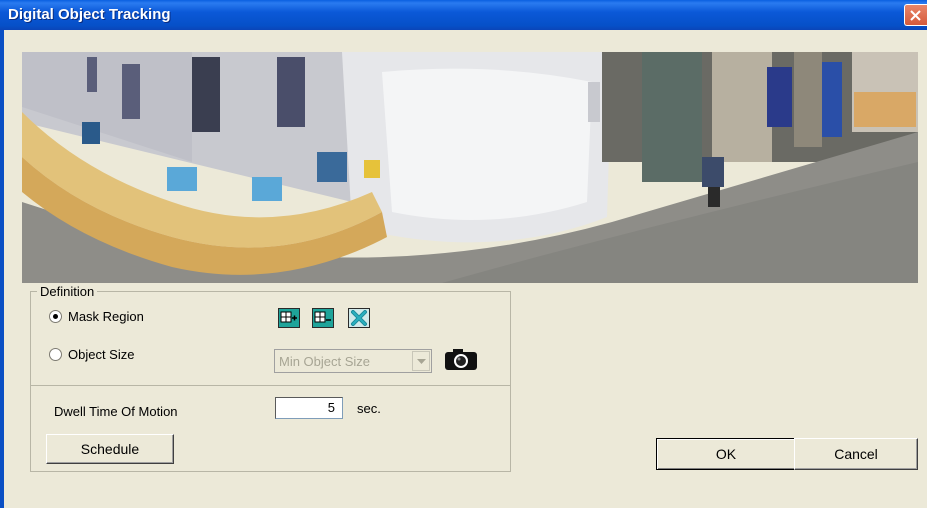 The height and width of the screenshot is (508, 927). I want to click on window-title: Digital Object Tracking, so click(89, 14).